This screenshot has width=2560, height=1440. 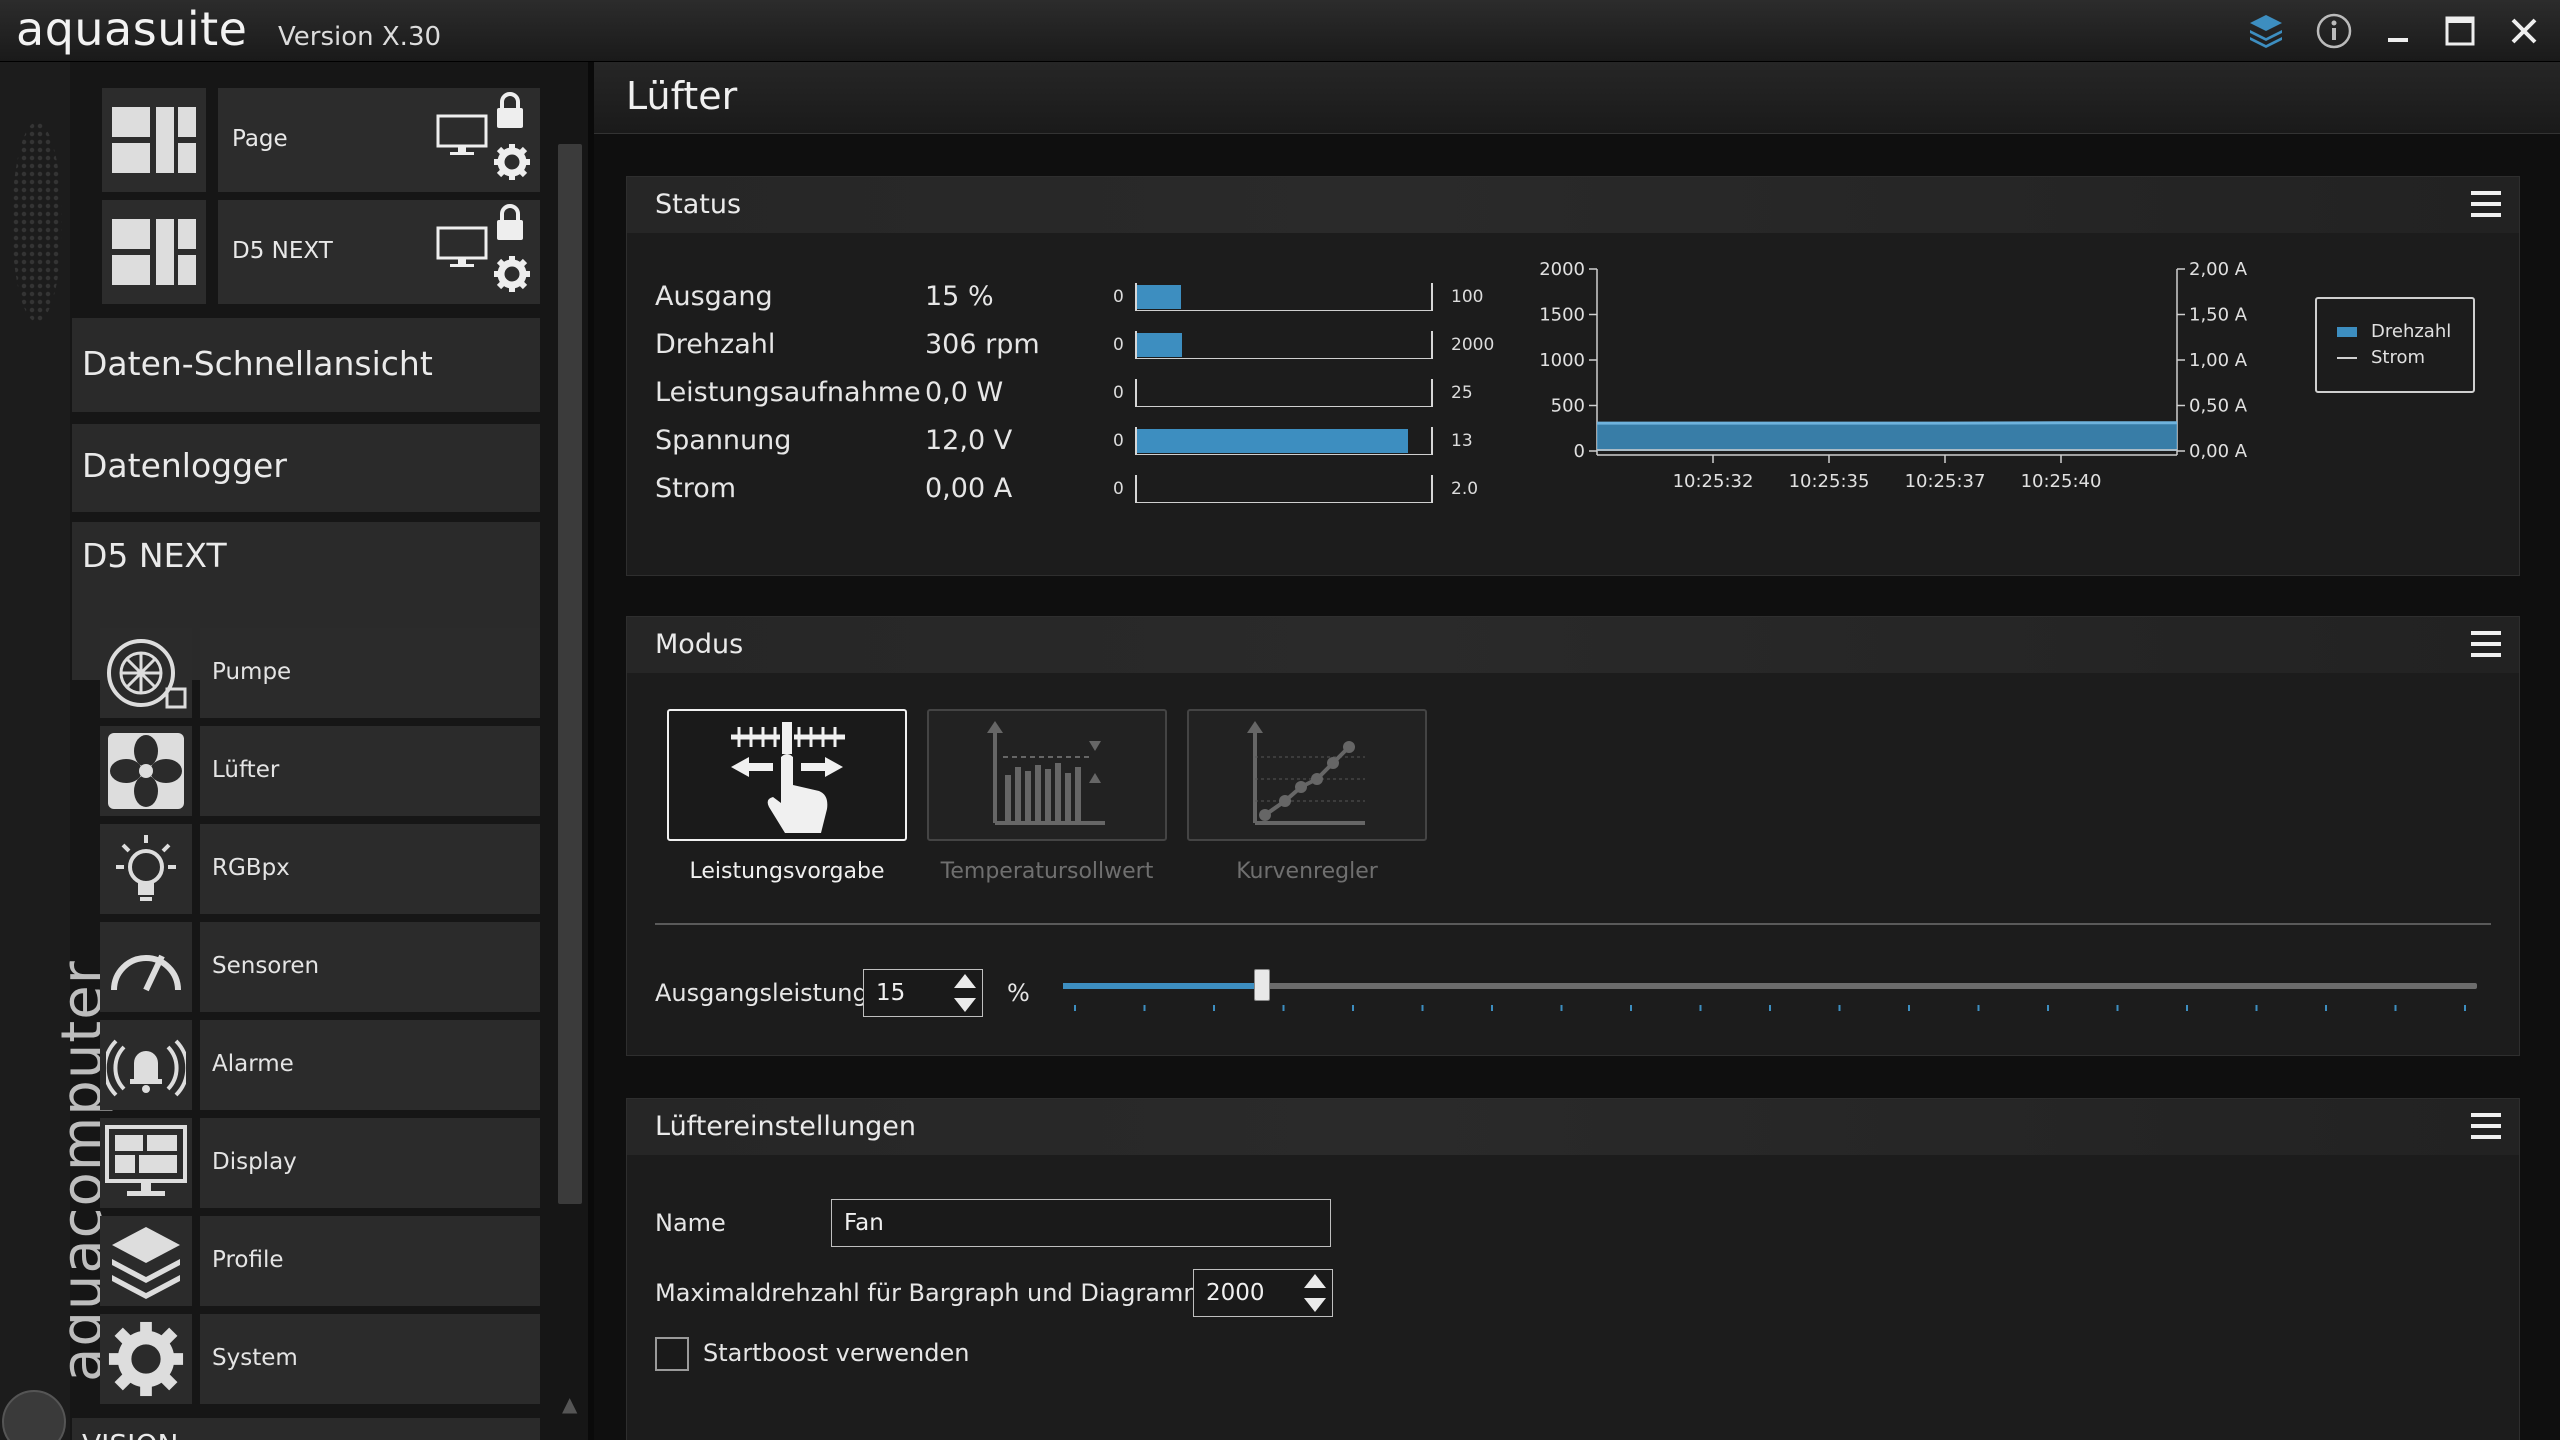 What do you see at coordinates (252, 672) in the screenshot?
I see `sidebar-item-label: Pumpe` at bounding box center [252, 672].